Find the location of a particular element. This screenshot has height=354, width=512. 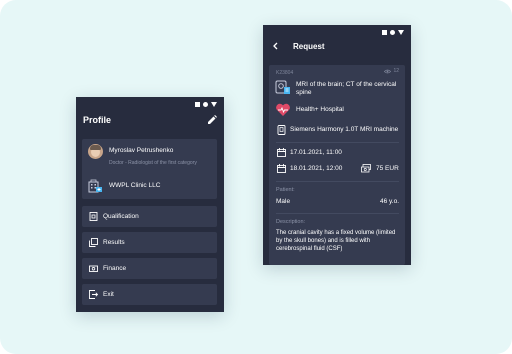

clinic-building-icon is located at coordinates (95, 186).